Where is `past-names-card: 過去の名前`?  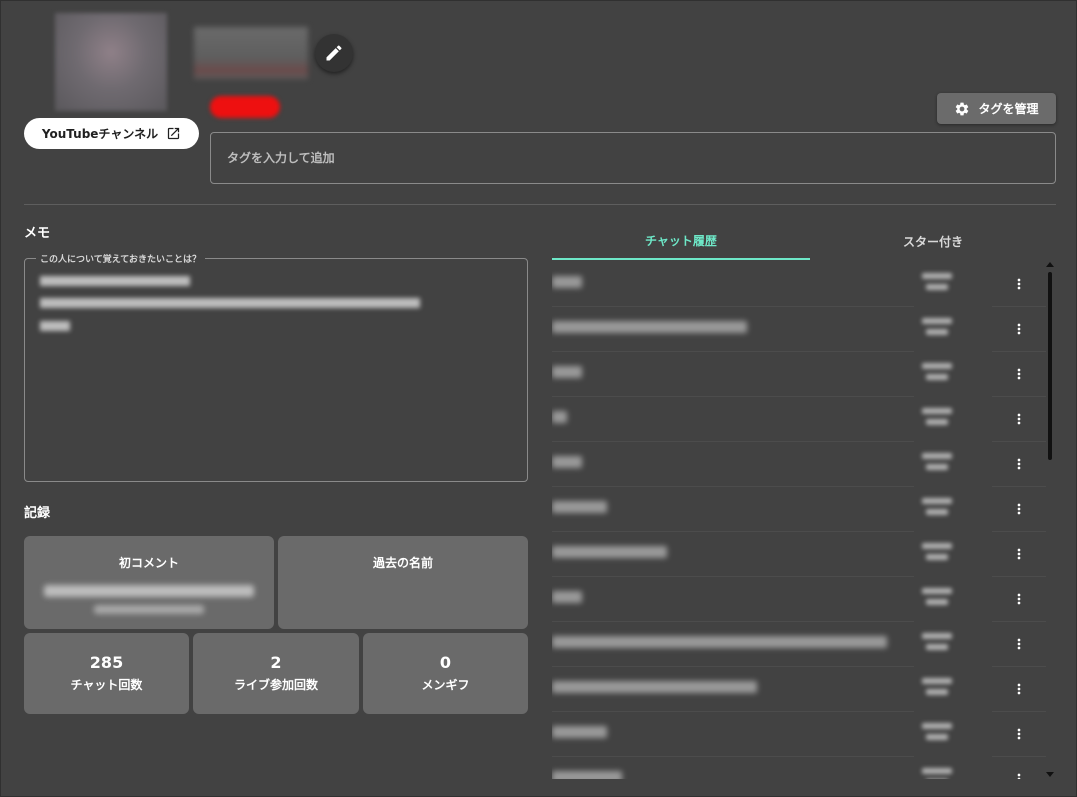
past-names-card: 過去の名前 is located at coordinates (403, 582).